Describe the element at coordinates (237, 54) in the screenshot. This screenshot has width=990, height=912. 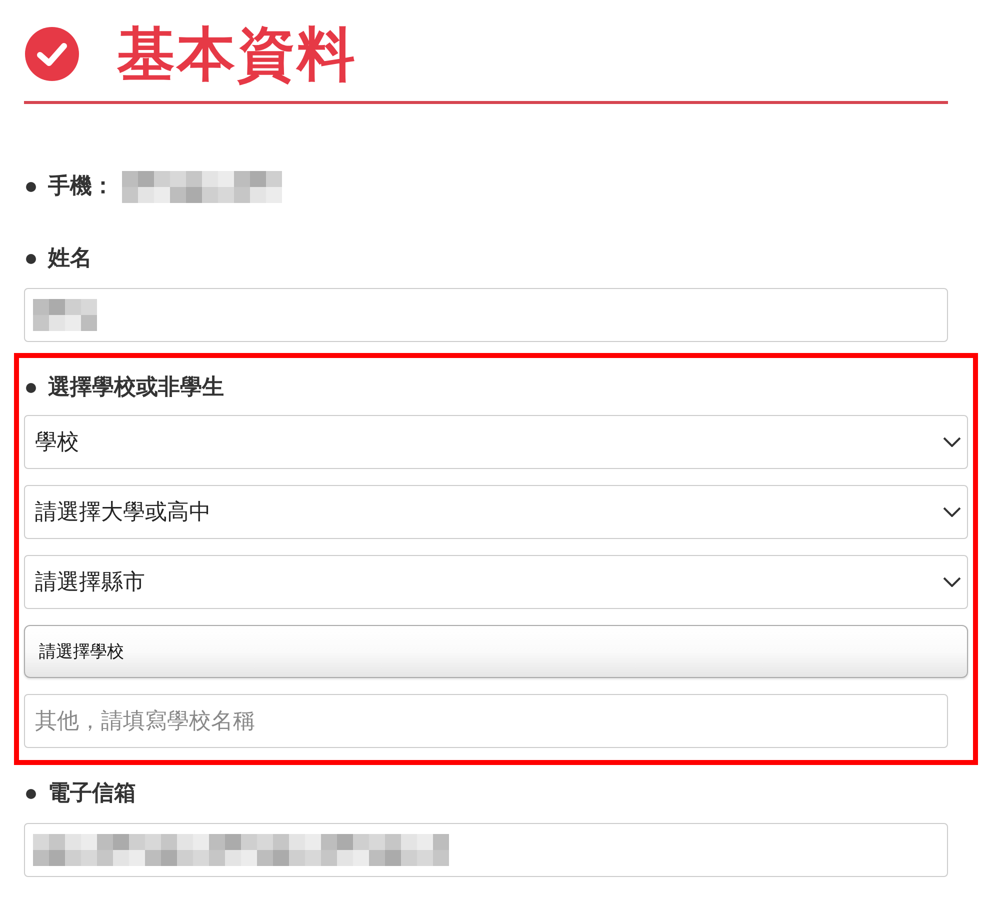
I see `section-title: 基本資料` at that location.